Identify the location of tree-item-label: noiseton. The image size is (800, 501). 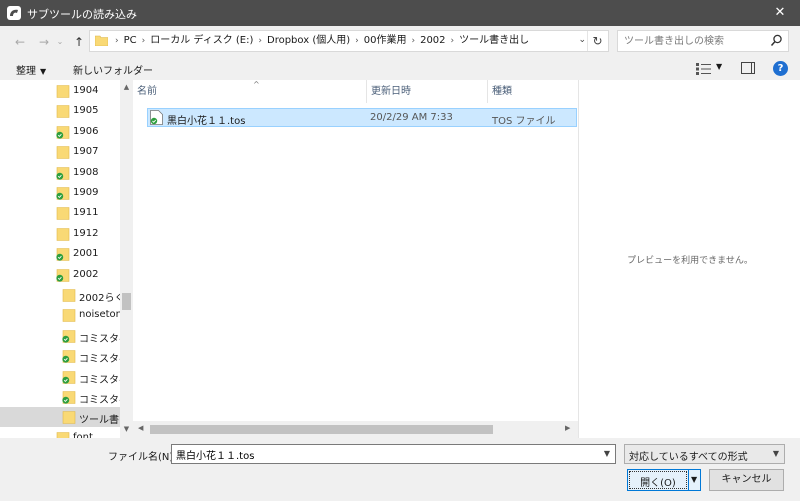
(99, 315).